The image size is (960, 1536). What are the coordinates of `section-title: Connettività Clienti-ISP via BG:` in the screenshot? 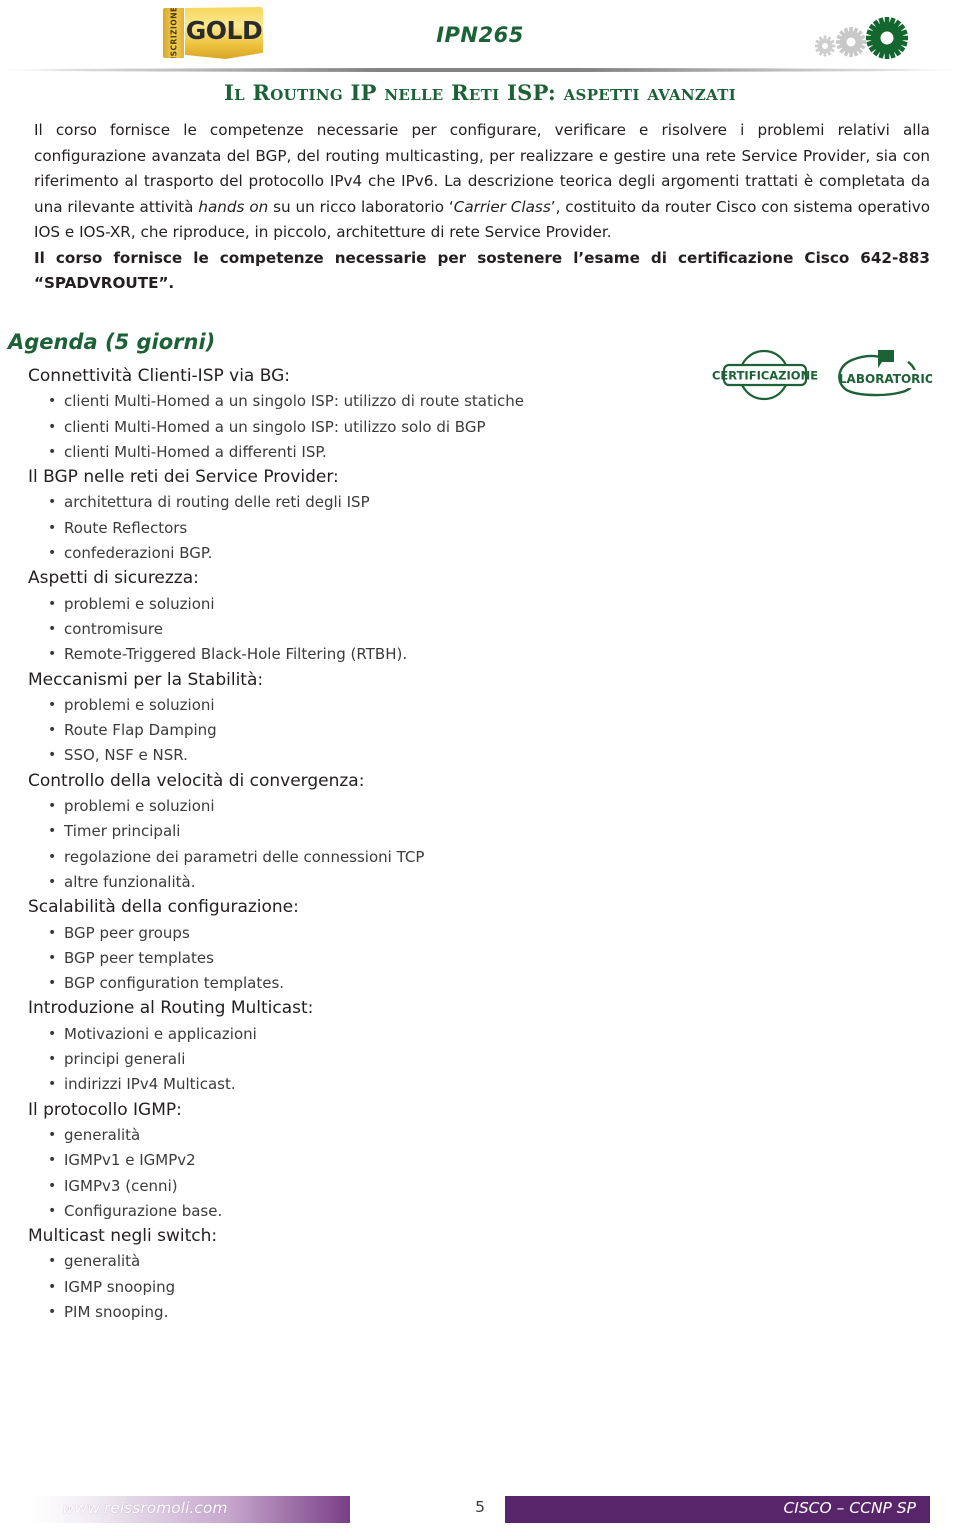 It's located at (159, 376).